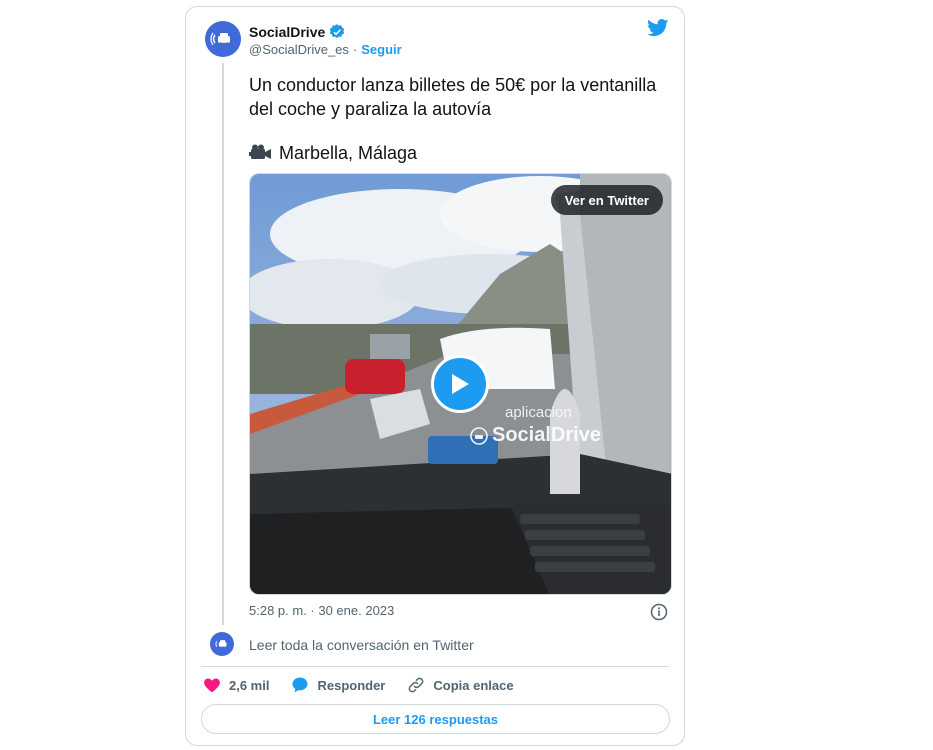 The height and width of the screenshot is (750, 933). I want to click on heart-icon, so click(212, 685).